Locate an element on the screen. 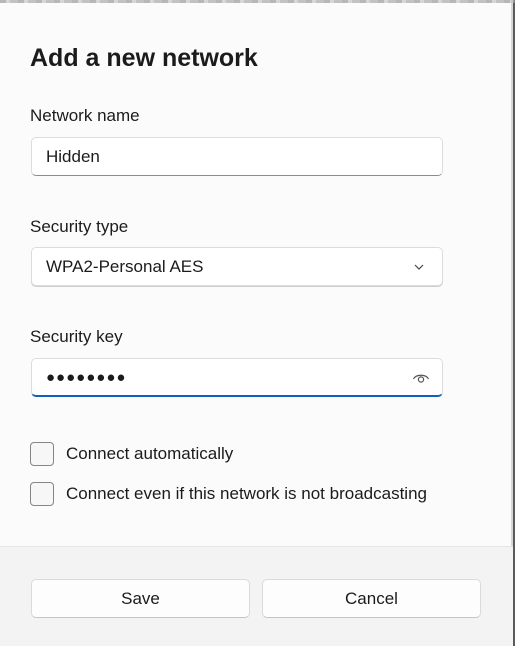 The height and width of the screenshot is (646, 515). background-window-edge is located at coordinates (257, 1).